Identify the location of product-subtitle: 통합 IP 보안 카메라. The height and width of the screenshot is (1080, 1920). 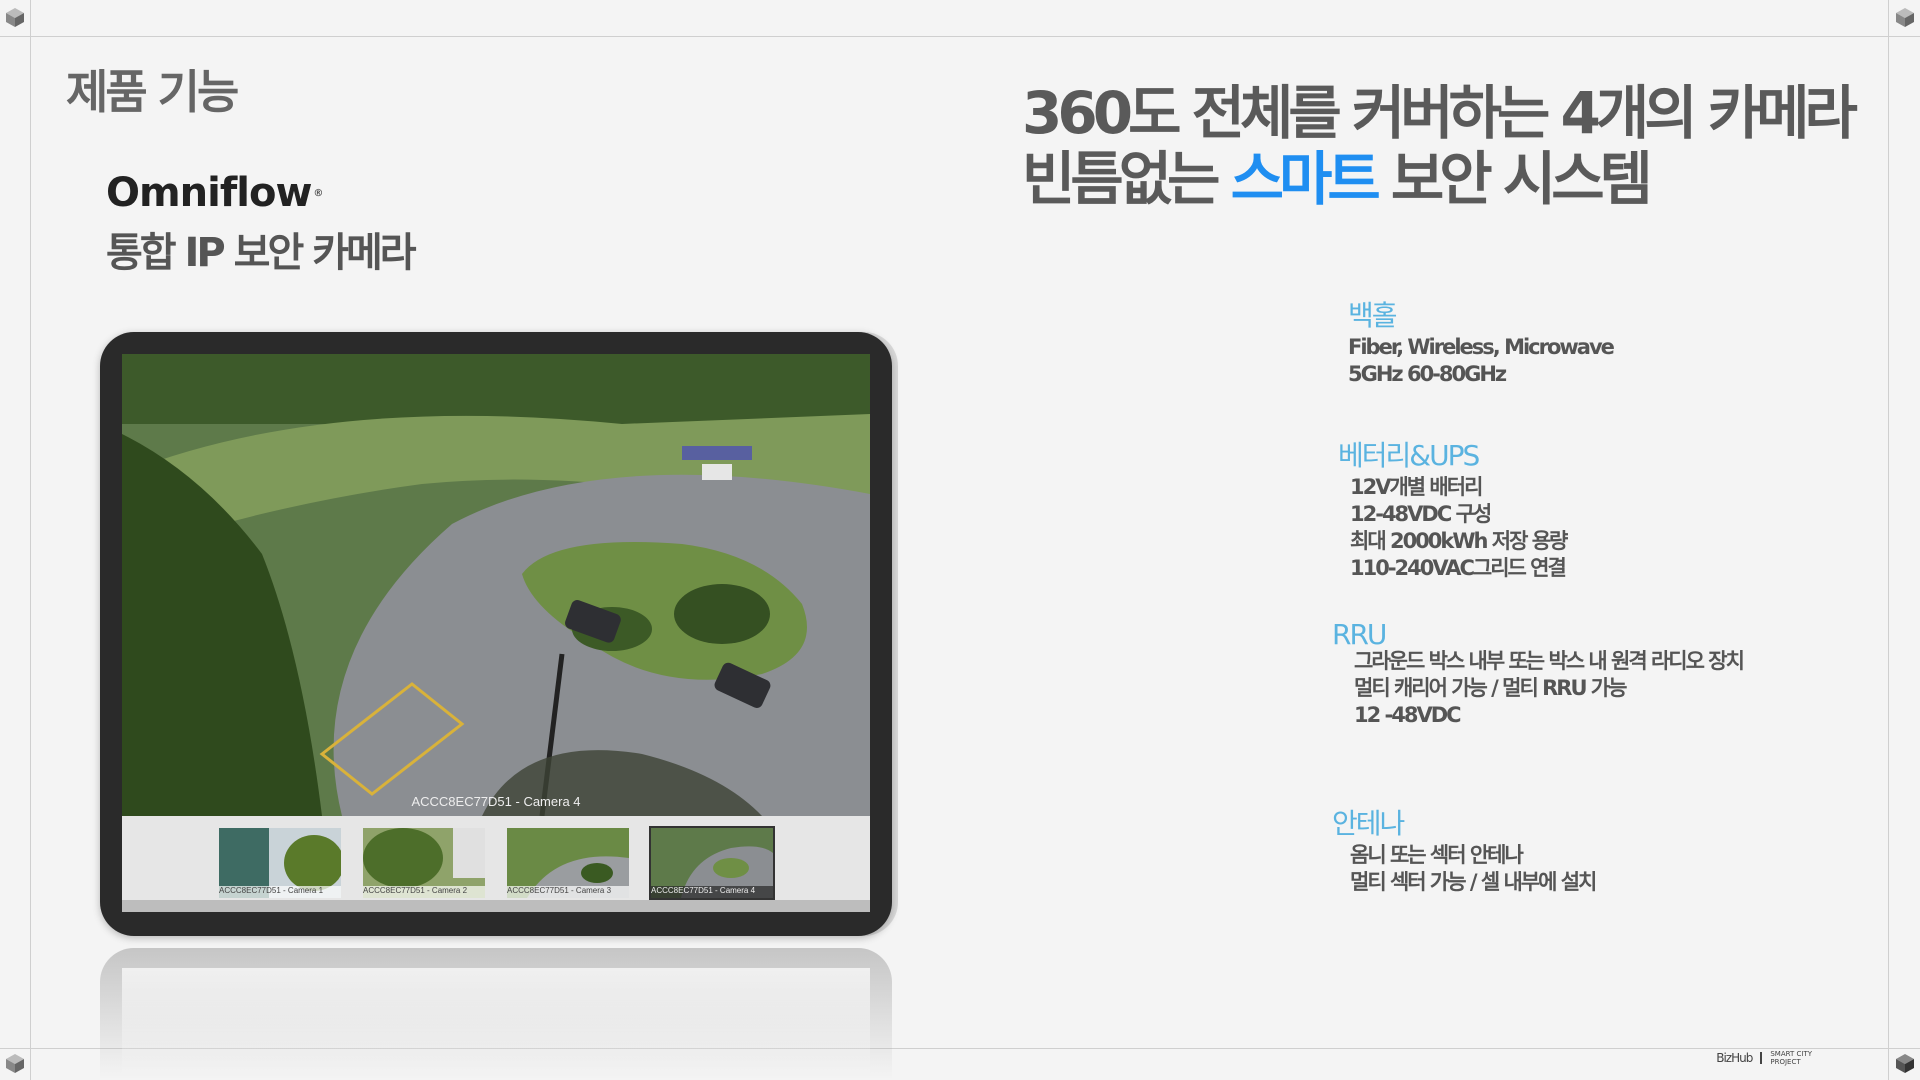
(261, 253).